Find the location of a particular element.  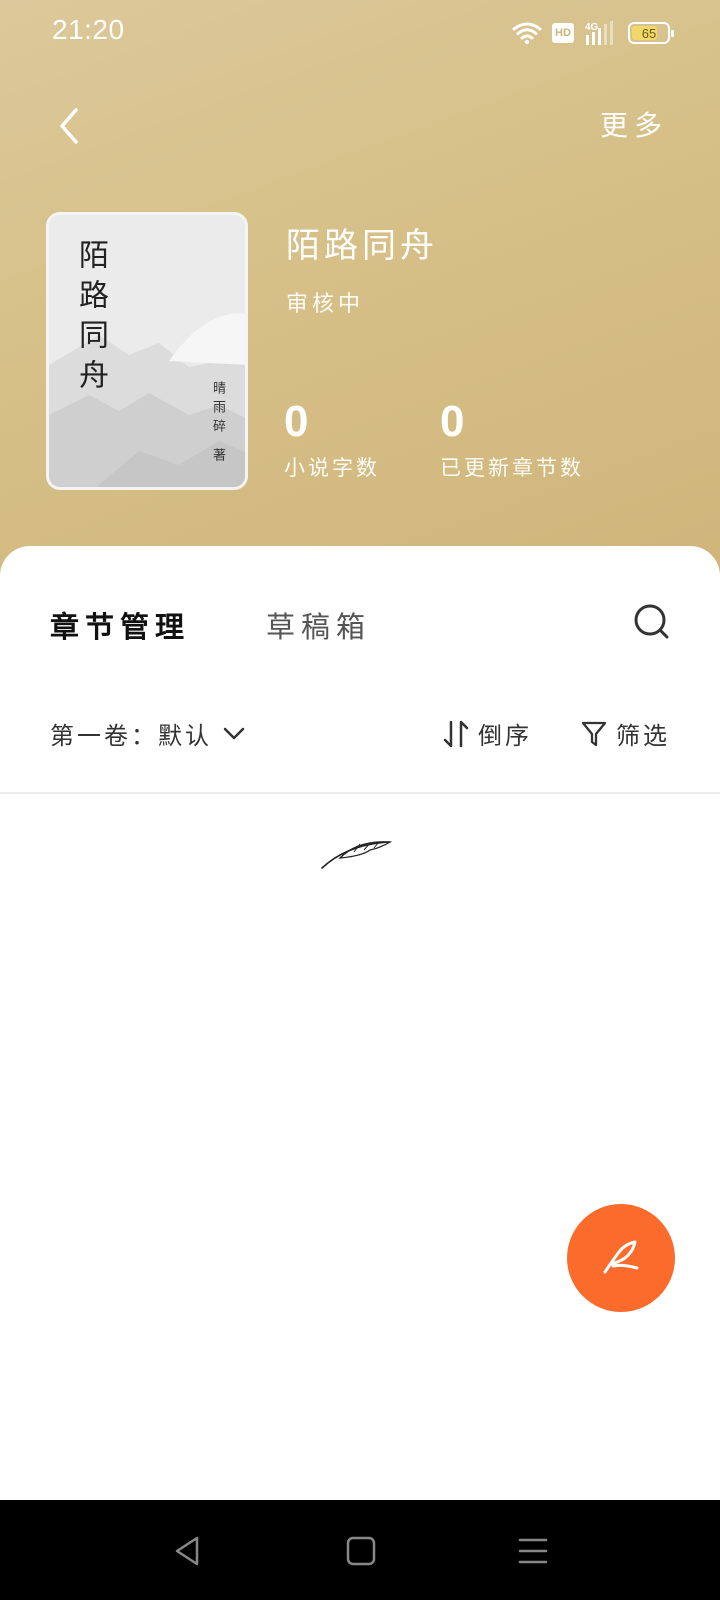

chevron-down-icon is located at coordinates (234, 733).